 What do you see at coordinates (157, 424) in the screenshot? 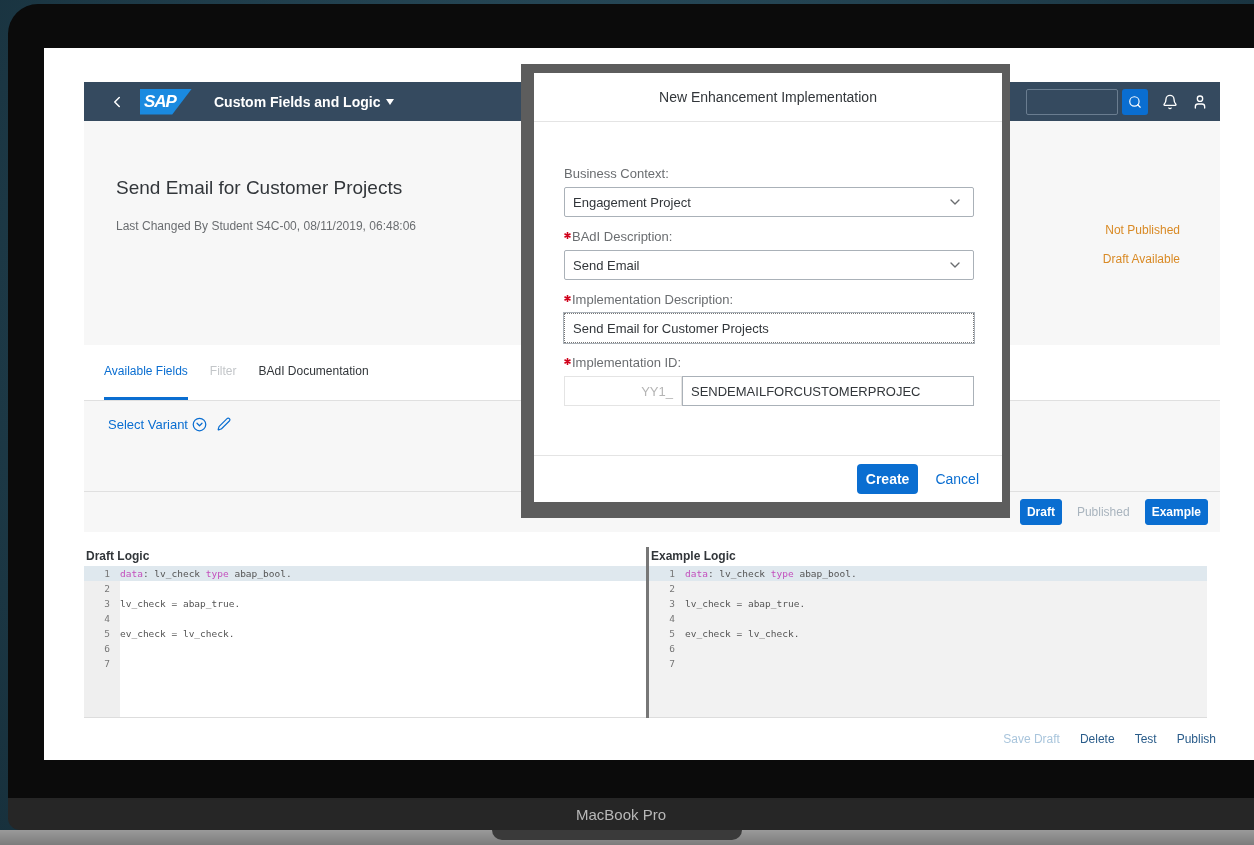
I see `select-variant-button: Select Variant` at bounding box center [157, 424].